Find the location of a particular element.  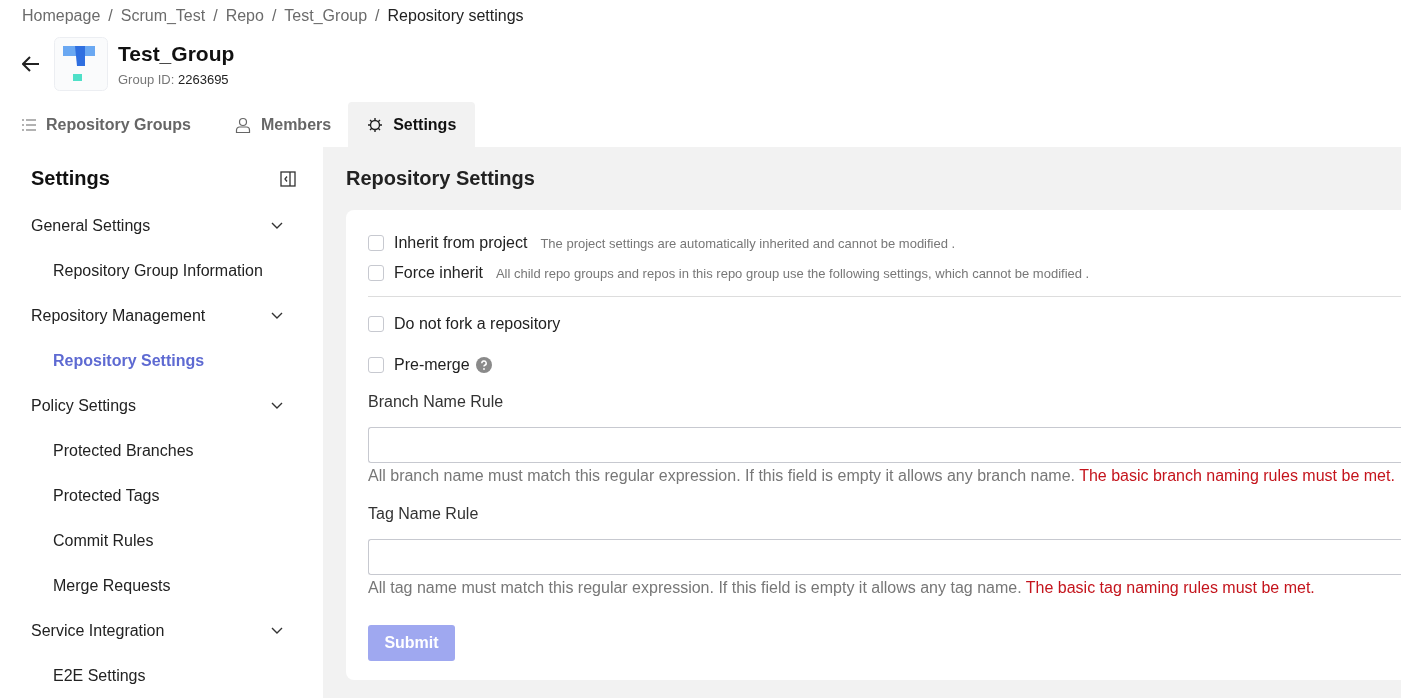

group-logo-icon is located at coordinates (81, 64).